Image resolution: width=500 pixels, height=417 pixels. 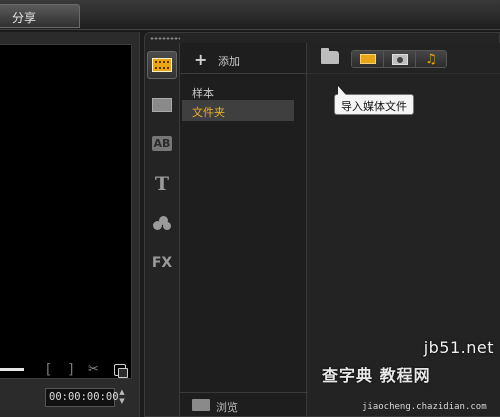 What do you see at coordinates (238, 110) in the screenshot?
I see `folder-item-folder: 文件夹` at bounding box center [238, 110].